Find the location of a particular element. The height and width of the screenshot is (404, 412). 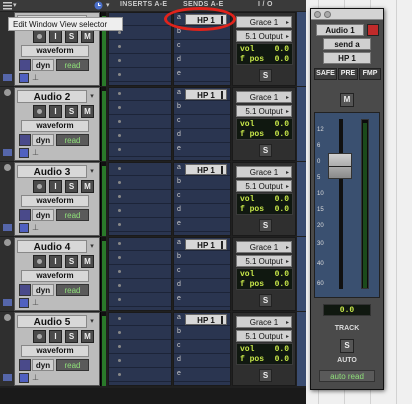

track-name: Audio 3 is located at coordinates (52, 171).